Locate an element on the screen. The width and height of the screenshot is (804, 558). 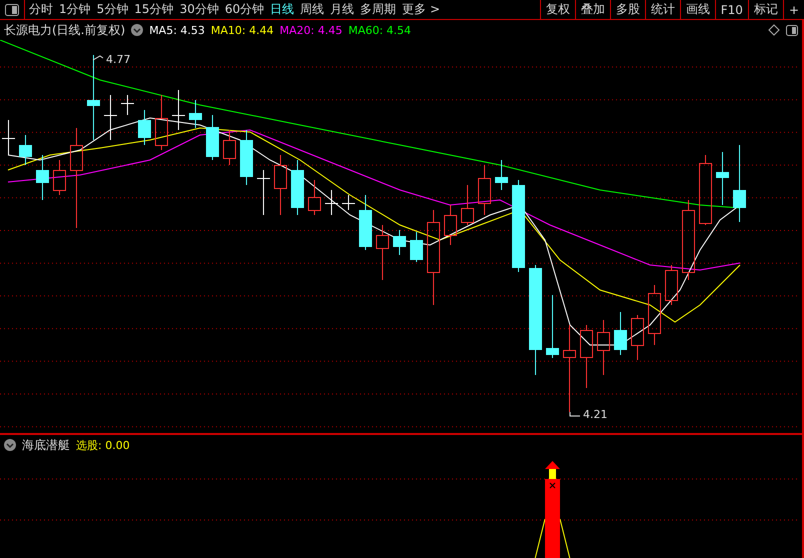
toolbar-button: 标记 is located at coordinates (765, 9).